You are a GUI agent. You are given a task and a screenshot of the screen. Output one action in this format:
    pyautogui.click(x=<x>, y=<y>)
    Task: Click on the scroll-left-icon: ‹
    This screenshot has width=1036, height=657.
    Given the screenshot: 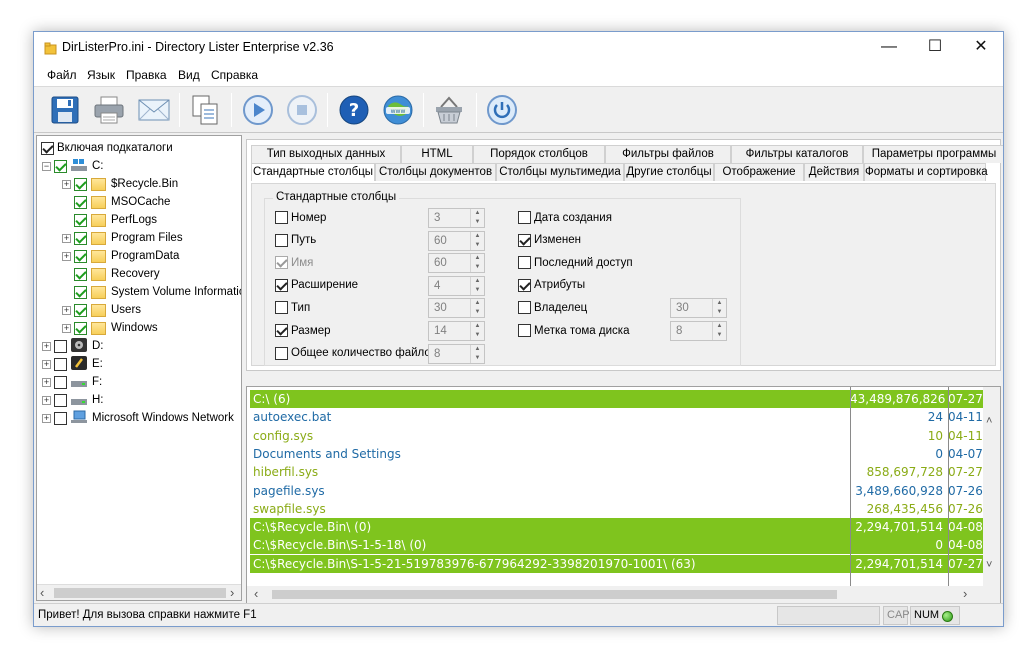 What is the action you would take?
    pyautogui.click(x=256, y=593)
    